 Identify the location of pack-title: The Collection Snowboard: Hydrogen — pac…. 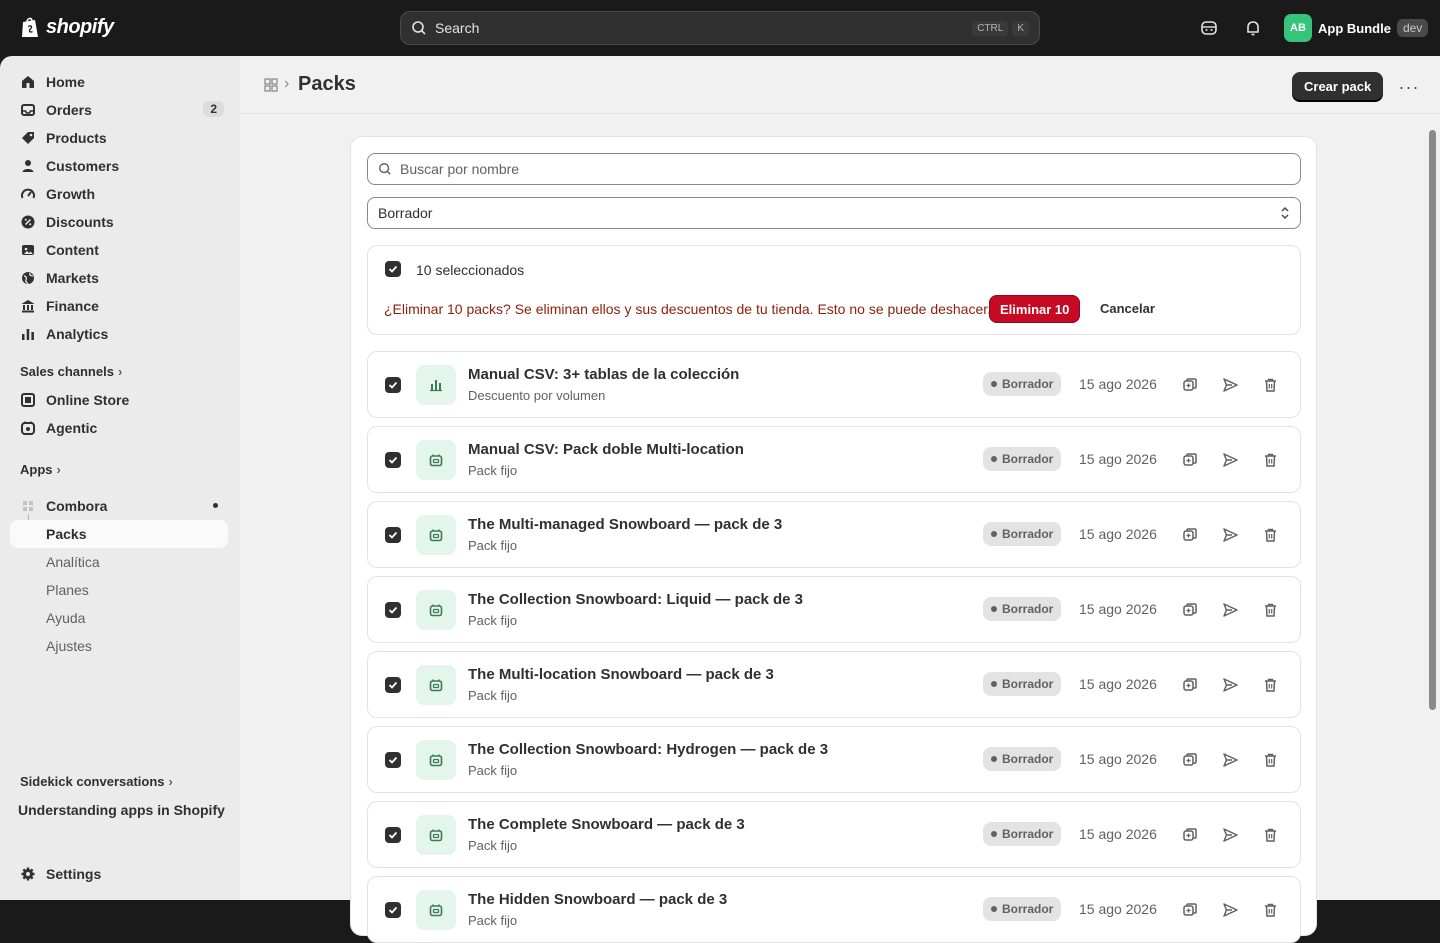
(648, 749).